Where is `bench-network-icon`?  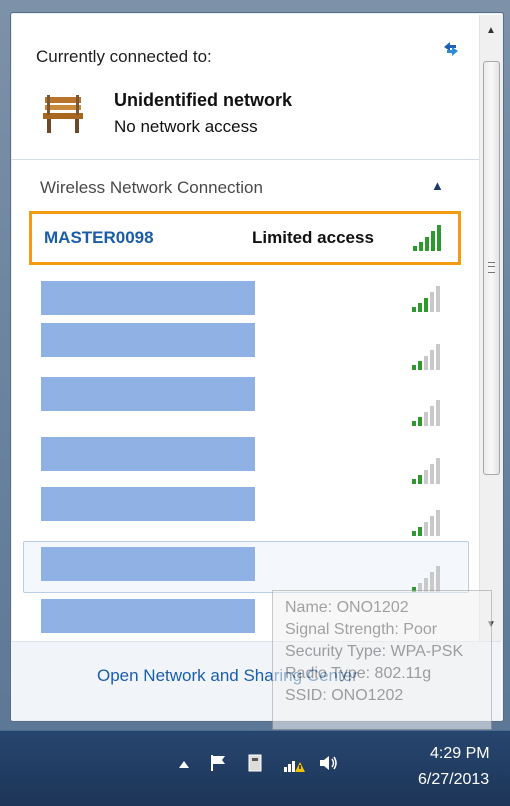
bench-network-icon is located at coordinates (63, 114).